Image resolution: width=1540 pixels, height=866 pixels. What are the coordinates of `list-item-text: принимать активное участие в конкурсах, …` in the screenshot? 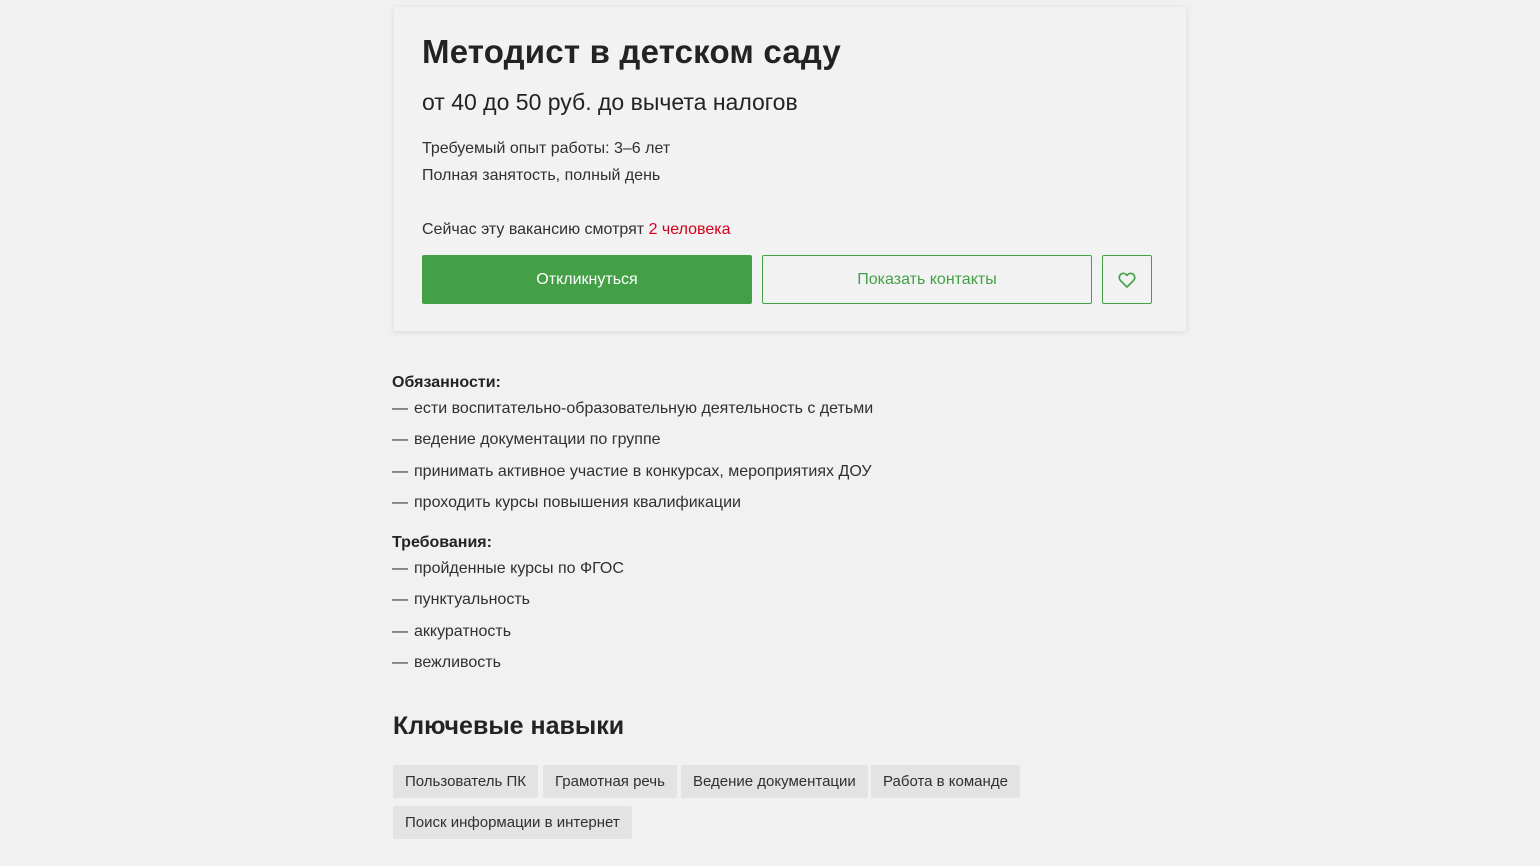 It's located at (643, 471).